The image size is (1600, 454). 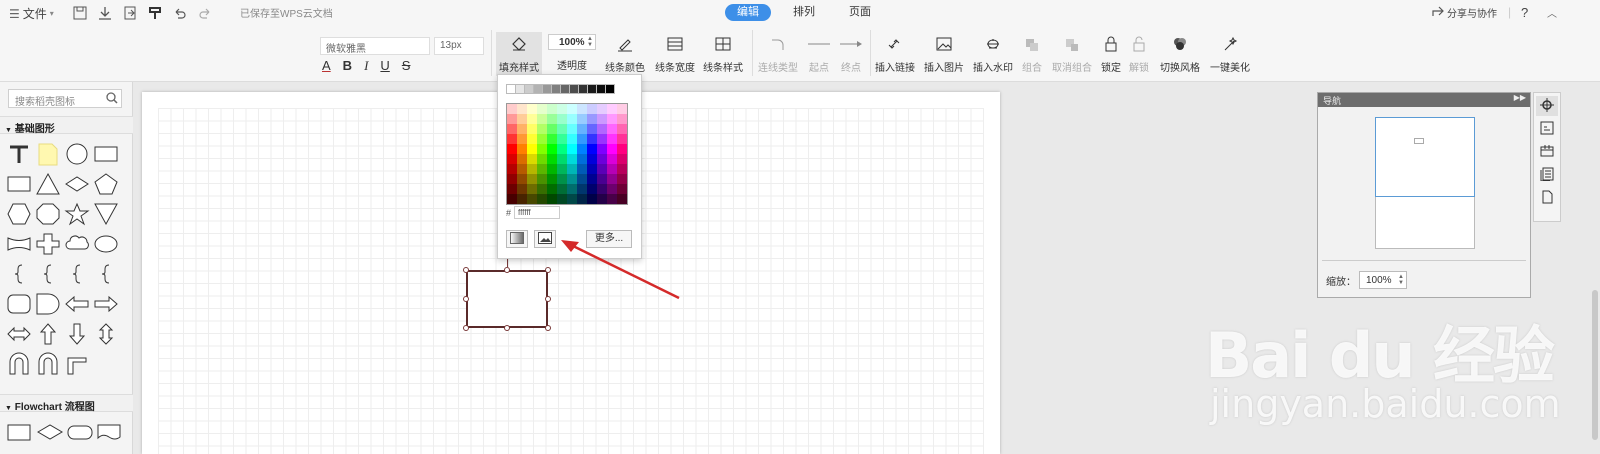 What do you see at coordinates (106, 244) in the screenshot?
I see `ellipse-shape` at bounding box center [106, 244].